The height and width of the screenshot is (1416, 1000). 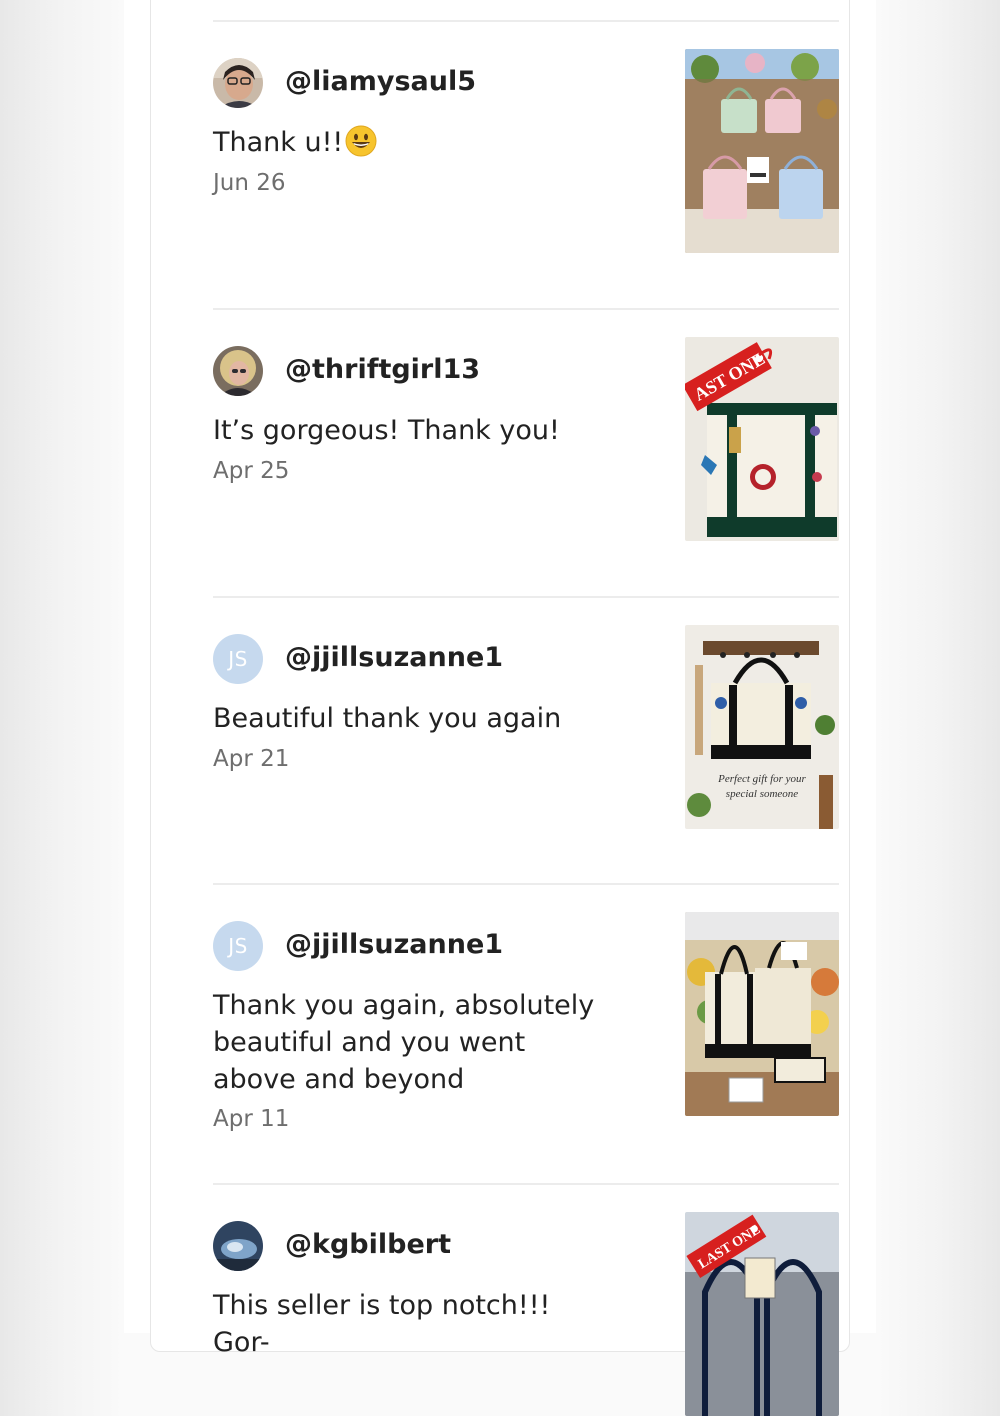 I want to click on review-date: Apr 11, so click(x=251, y=1119).